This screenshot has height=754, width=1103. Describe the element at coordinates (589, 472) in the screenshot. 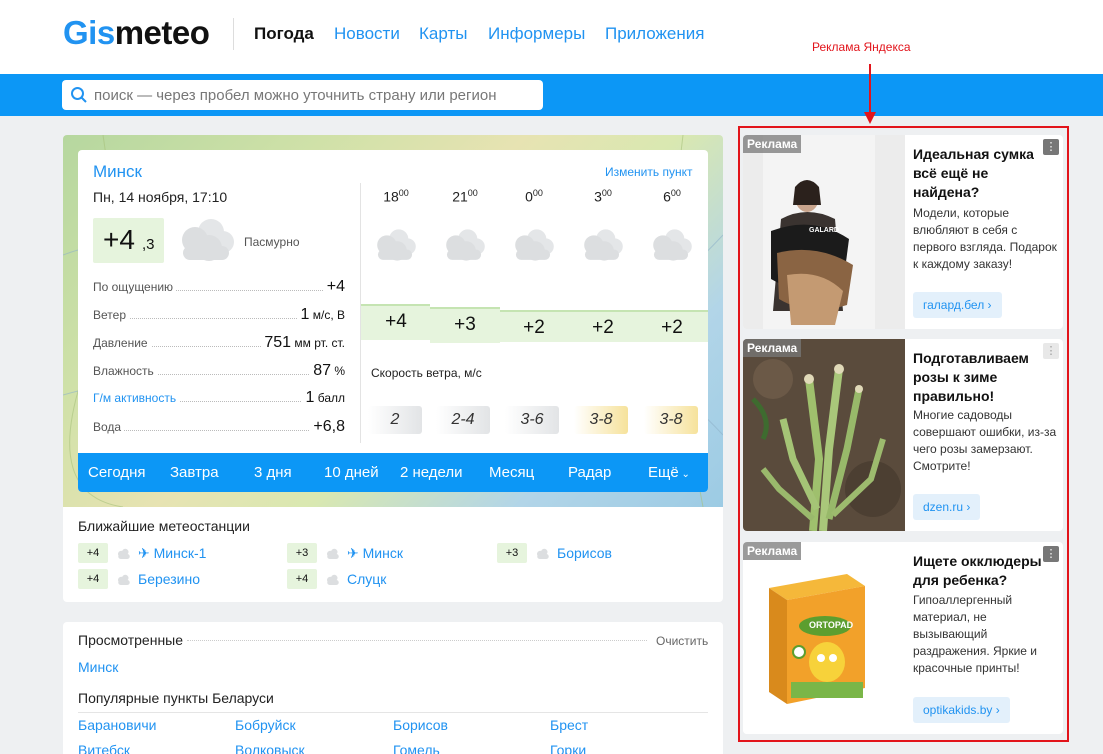

I see `tab-radar: Радар` at that location.